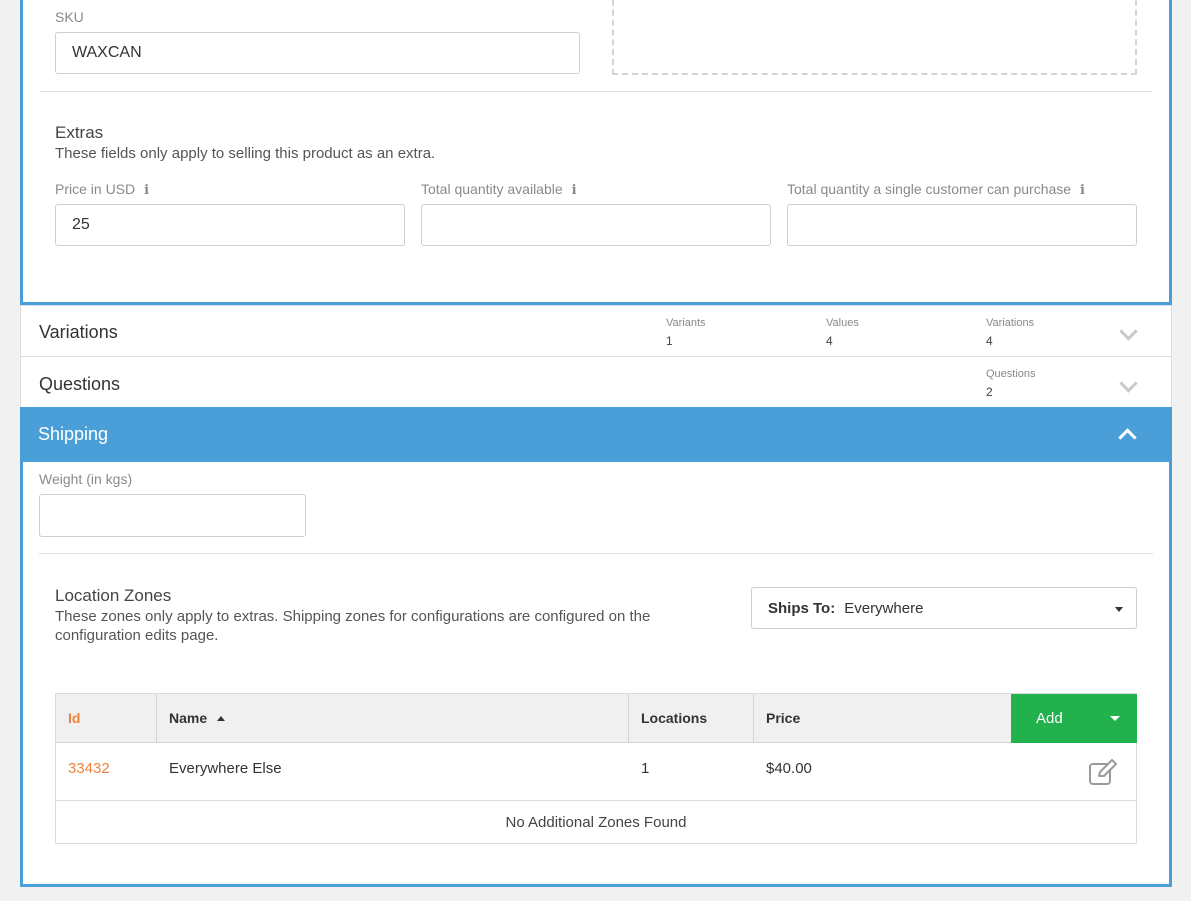  What do you see at coordinates (80, 384) in the screenshot?
I see `questions-title: Questions` at bounding box center [80, 384].